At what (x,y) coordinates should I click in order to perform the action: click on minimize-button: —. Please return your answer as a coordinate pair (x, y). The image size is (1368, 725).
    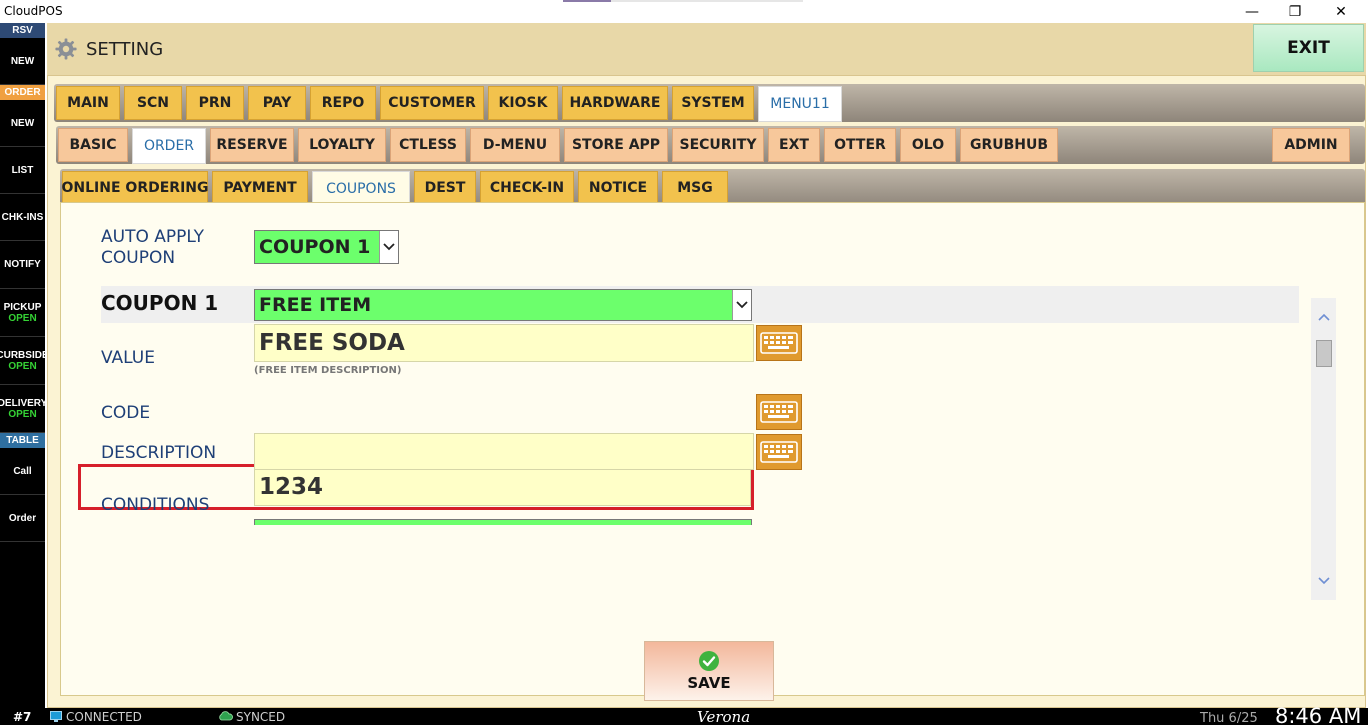
    Looking at the image, I should click on (1252, 11).